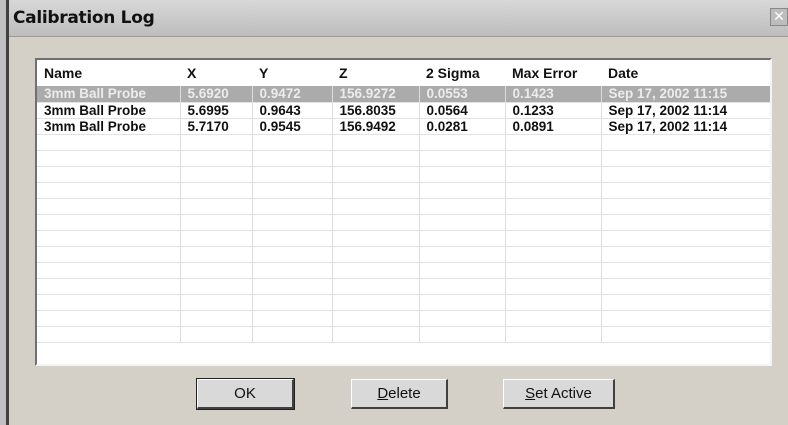  Describe the element at coordinates (553, 73) in the screenshot. I see `column-header-max-error: Max Error` at that location.